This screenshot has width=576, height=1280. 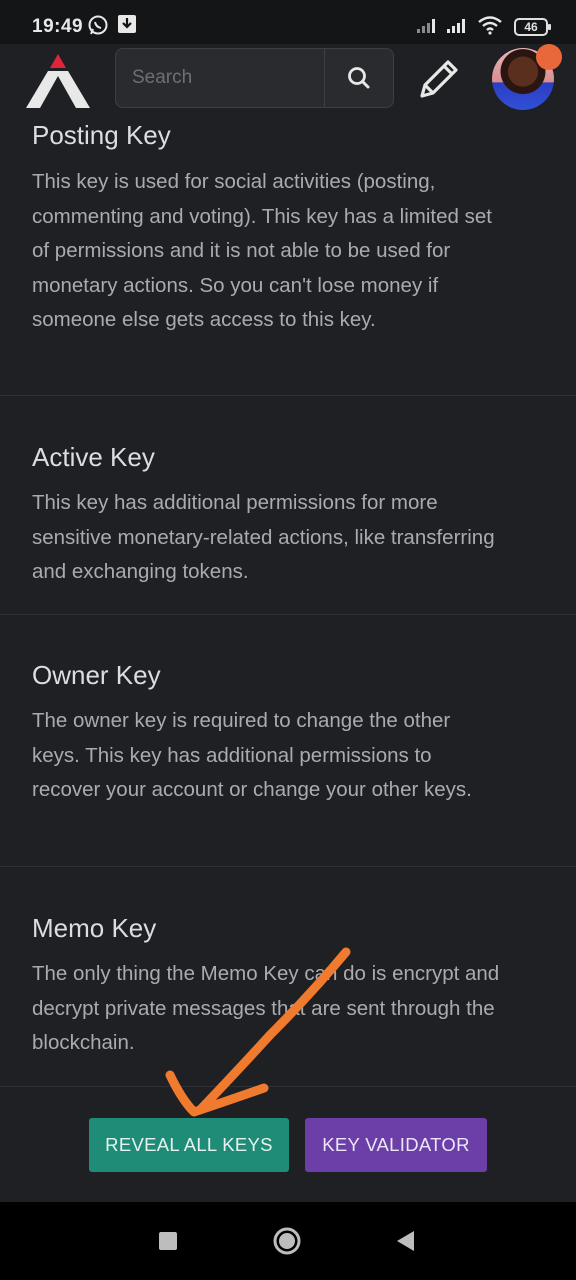 I want to click on pencil-icon, so click(x=439, y=79).